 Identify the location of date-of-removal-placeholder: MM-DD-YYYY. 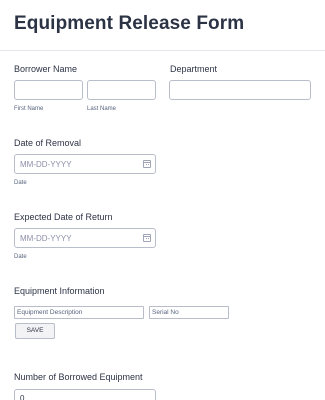
(46, 164).